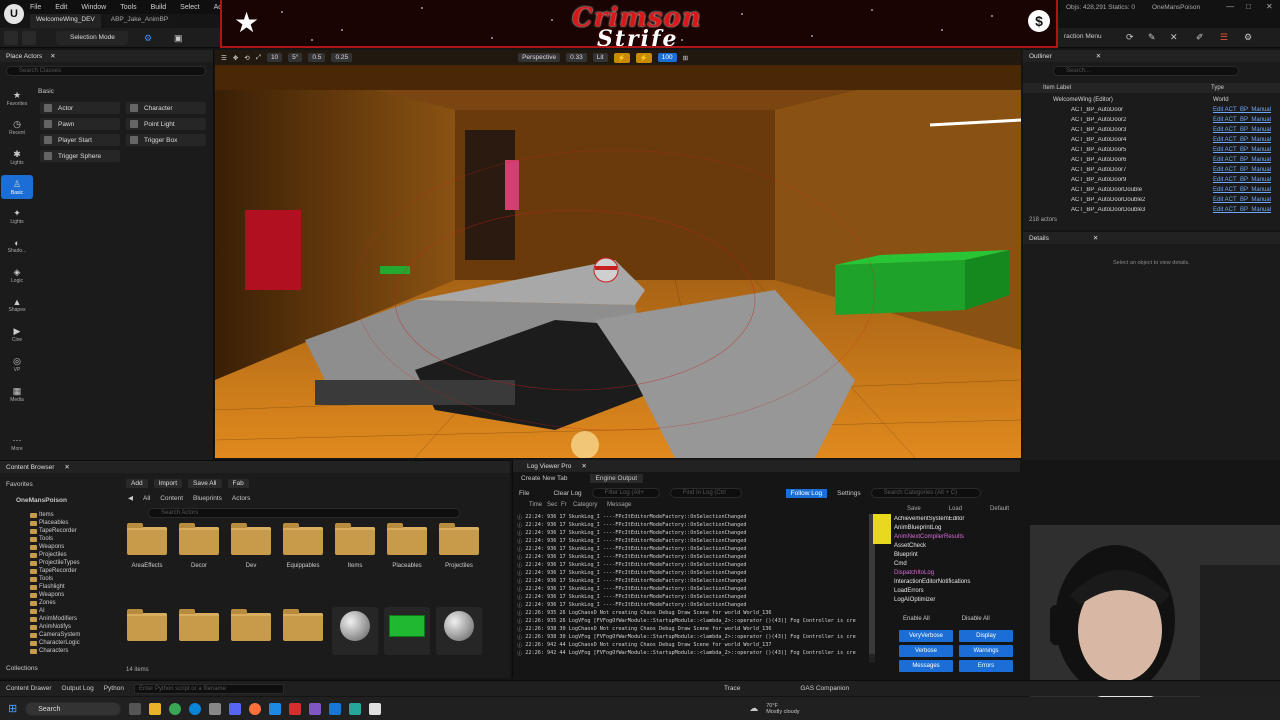 The image size is (1280, 720). What do you see at coordinates (274, 57) in the screenshot?
I see `grid-snap-value: 10` at bounding box center [274, 57].